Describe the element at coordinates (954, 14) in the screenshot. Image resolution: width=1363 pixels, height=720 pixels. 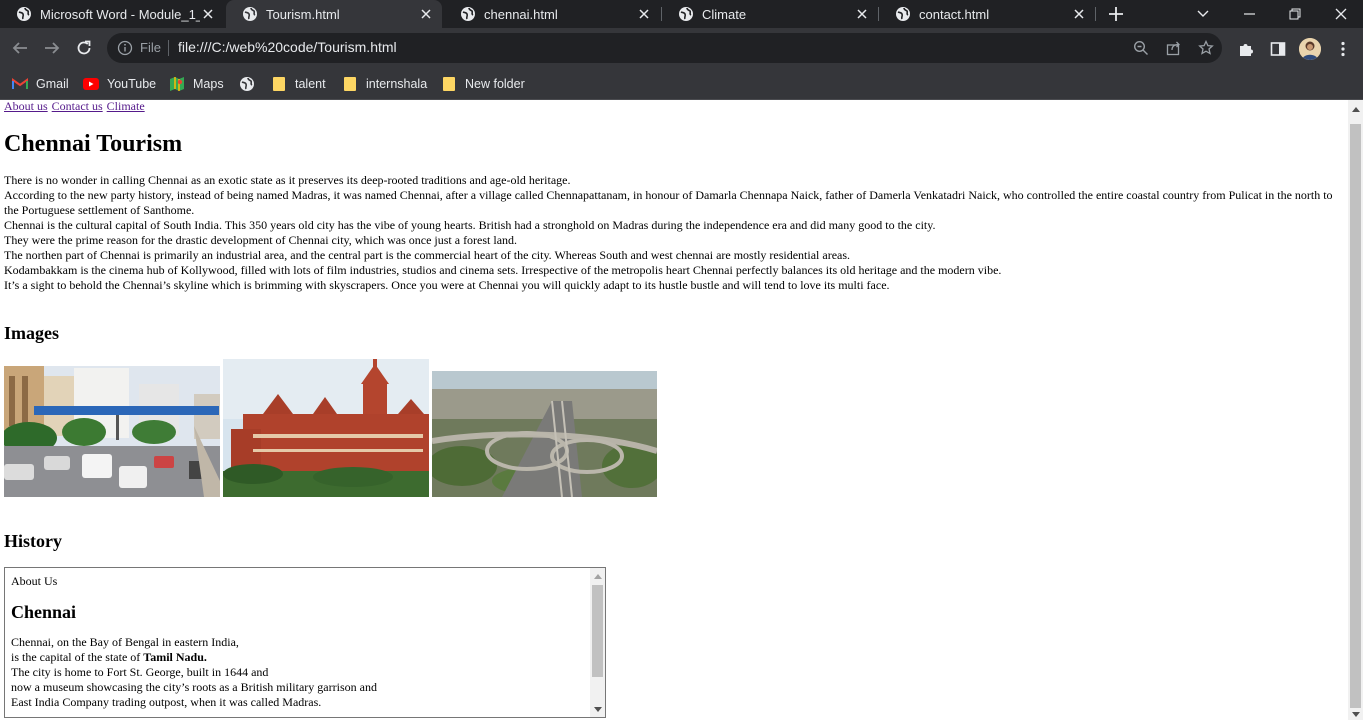
I see `tab-title: contact.html` at that location.